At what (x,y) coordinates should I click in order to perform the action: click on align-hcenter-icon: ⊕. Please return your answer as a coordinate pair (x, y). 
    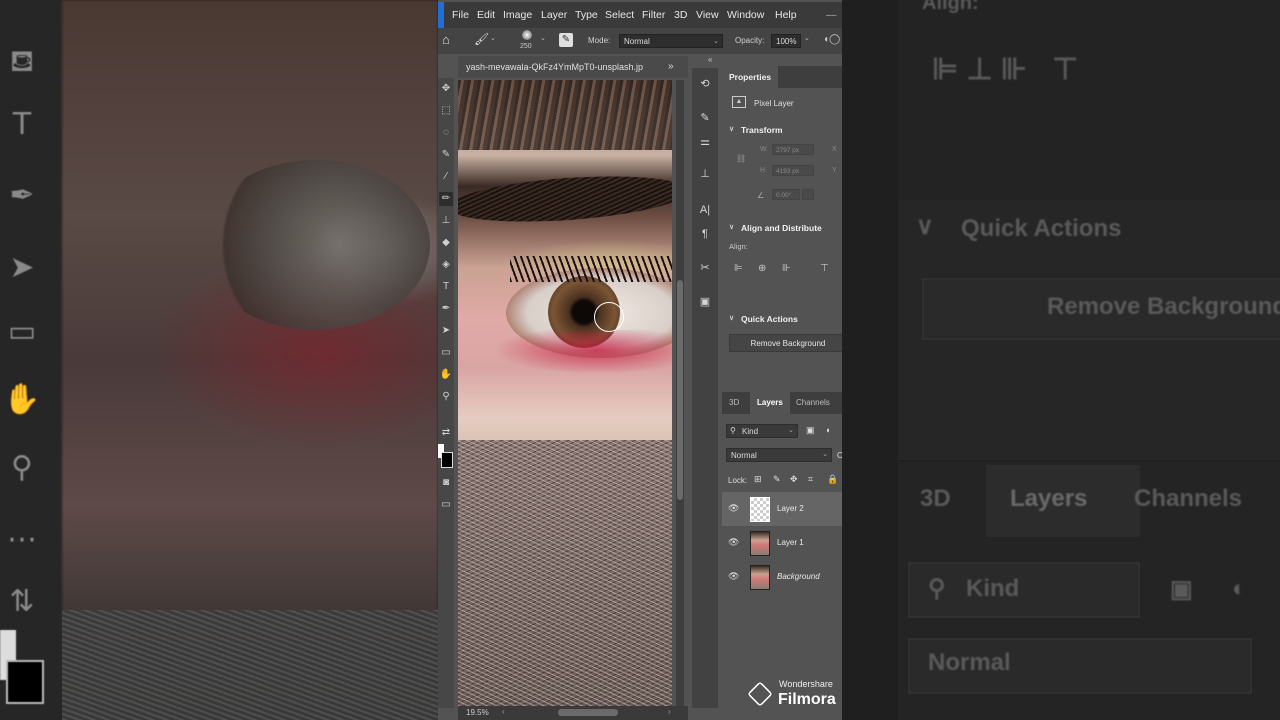
    Looking at the image, I should click on (762, 268).